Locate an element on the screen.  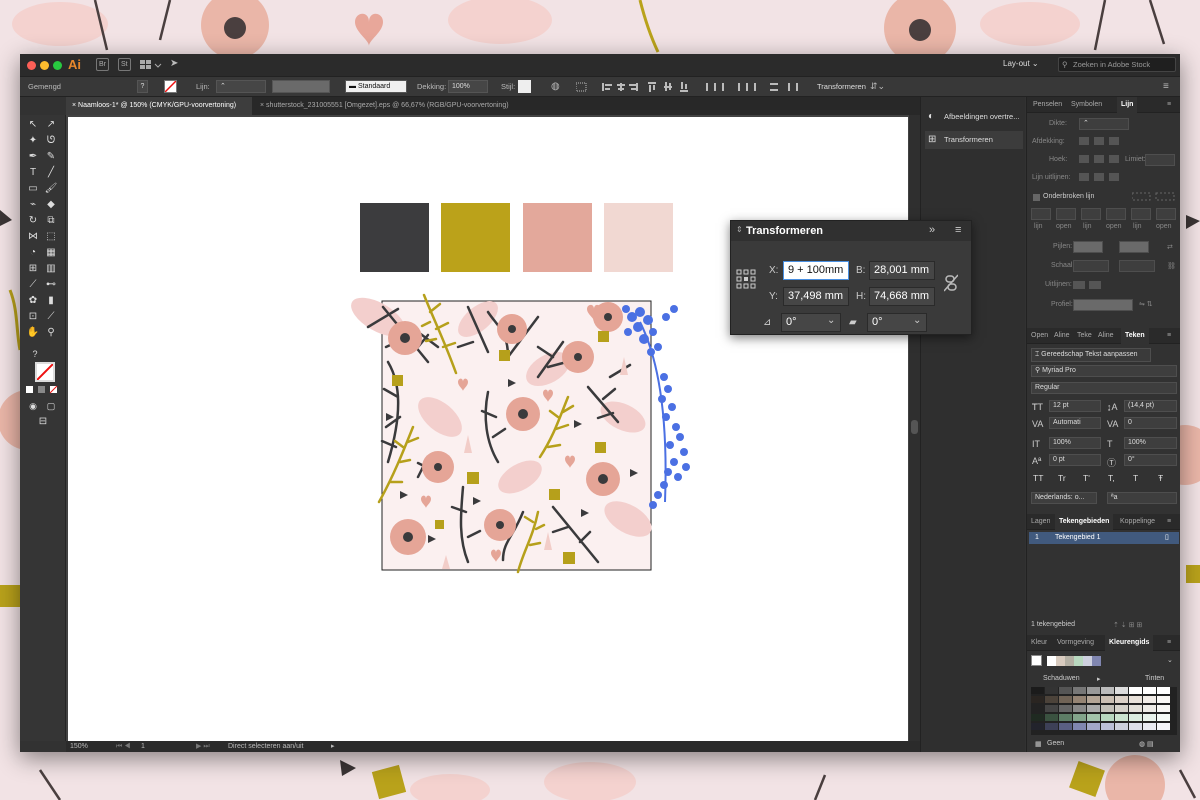
reference-point-icon is located at coordinates (746, 279).